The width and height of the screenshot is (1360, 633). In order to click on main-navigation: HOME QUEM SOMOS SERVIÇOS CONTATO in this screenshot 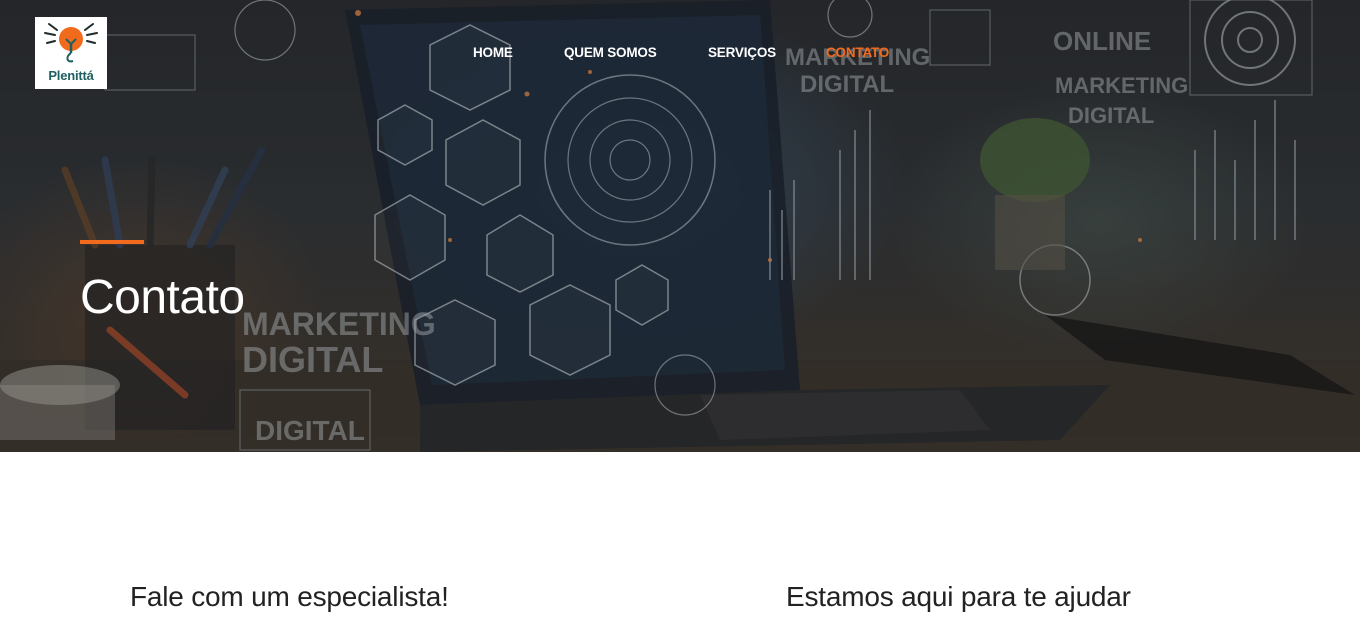, I will do `click(680, 55)`.